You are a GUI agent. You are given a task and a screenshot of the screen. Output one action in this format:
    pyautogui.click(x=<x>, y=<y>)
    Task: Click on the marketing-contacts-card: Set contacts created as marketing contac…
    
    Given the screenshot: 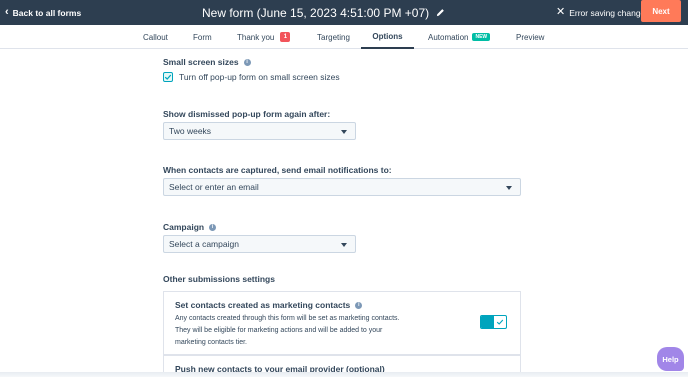 What is the action you would take?
    pyautogui.click(x=342, y=323)
    